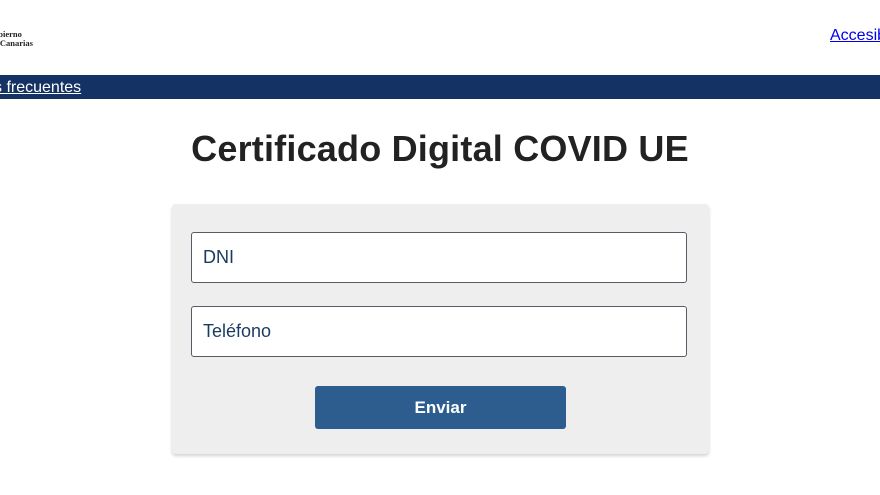  What do you see at coordinates (40, 87) in the screenshot?
I see `faq-link: s frecuentes` at bounding box center [40, 87].